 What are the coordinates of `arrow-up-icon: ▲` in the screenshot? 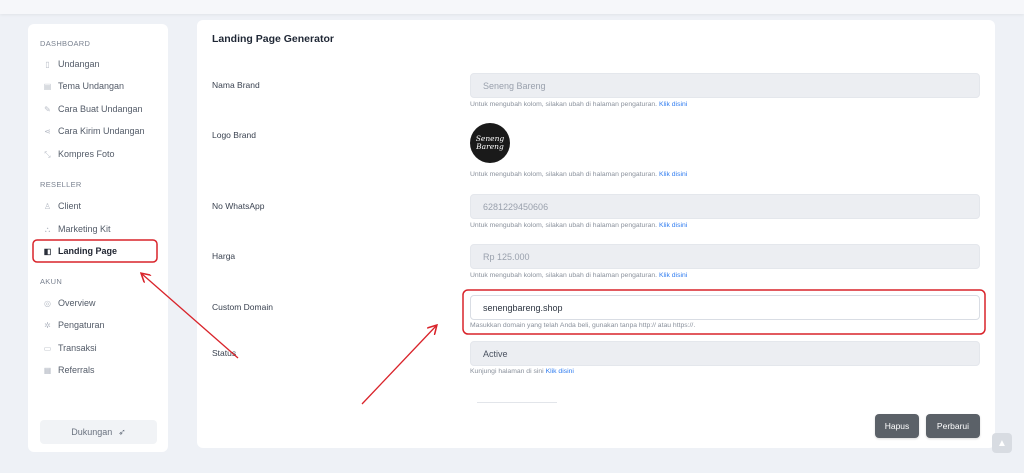 It's located at (1002, 443).